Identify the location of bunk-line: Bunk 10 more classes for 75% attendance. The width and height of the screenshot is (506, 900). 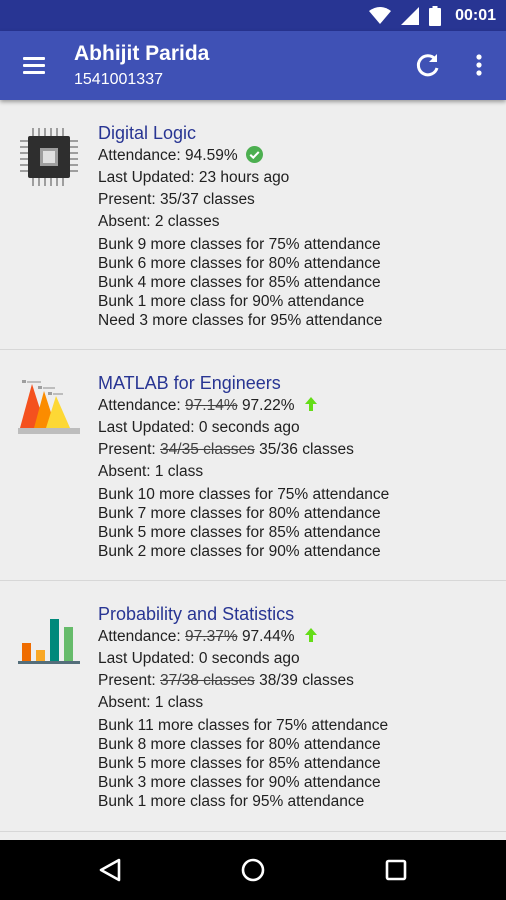
(244, 494).